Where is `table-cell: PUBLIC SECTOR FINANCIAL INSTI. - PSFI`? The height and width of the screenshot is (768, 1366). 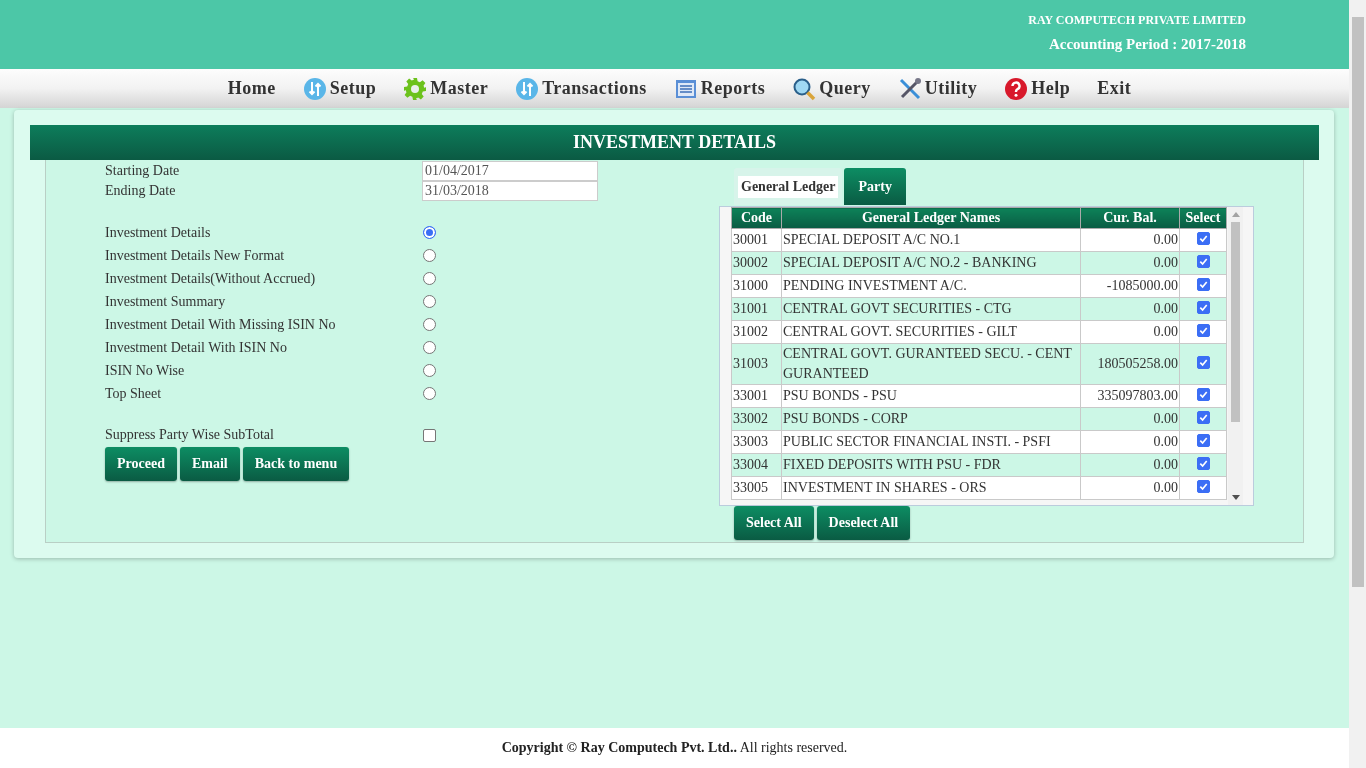
table-cell: PUBLIC SECTOR FINANCIAL INSTI. - PSFI is located at coordinates (931, 442).